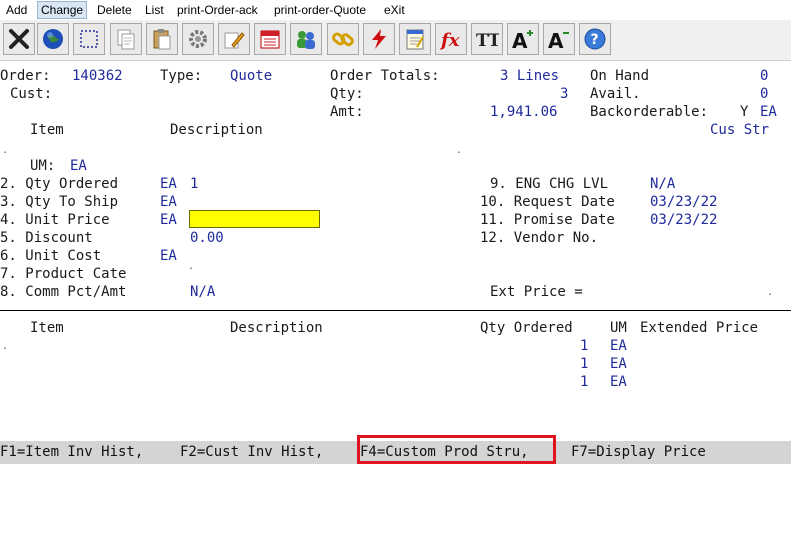  What do you see at coordinates (620, 76) in the screenshot?
I see `on-hand-label: On Hand` at bounding box center [620, 76].